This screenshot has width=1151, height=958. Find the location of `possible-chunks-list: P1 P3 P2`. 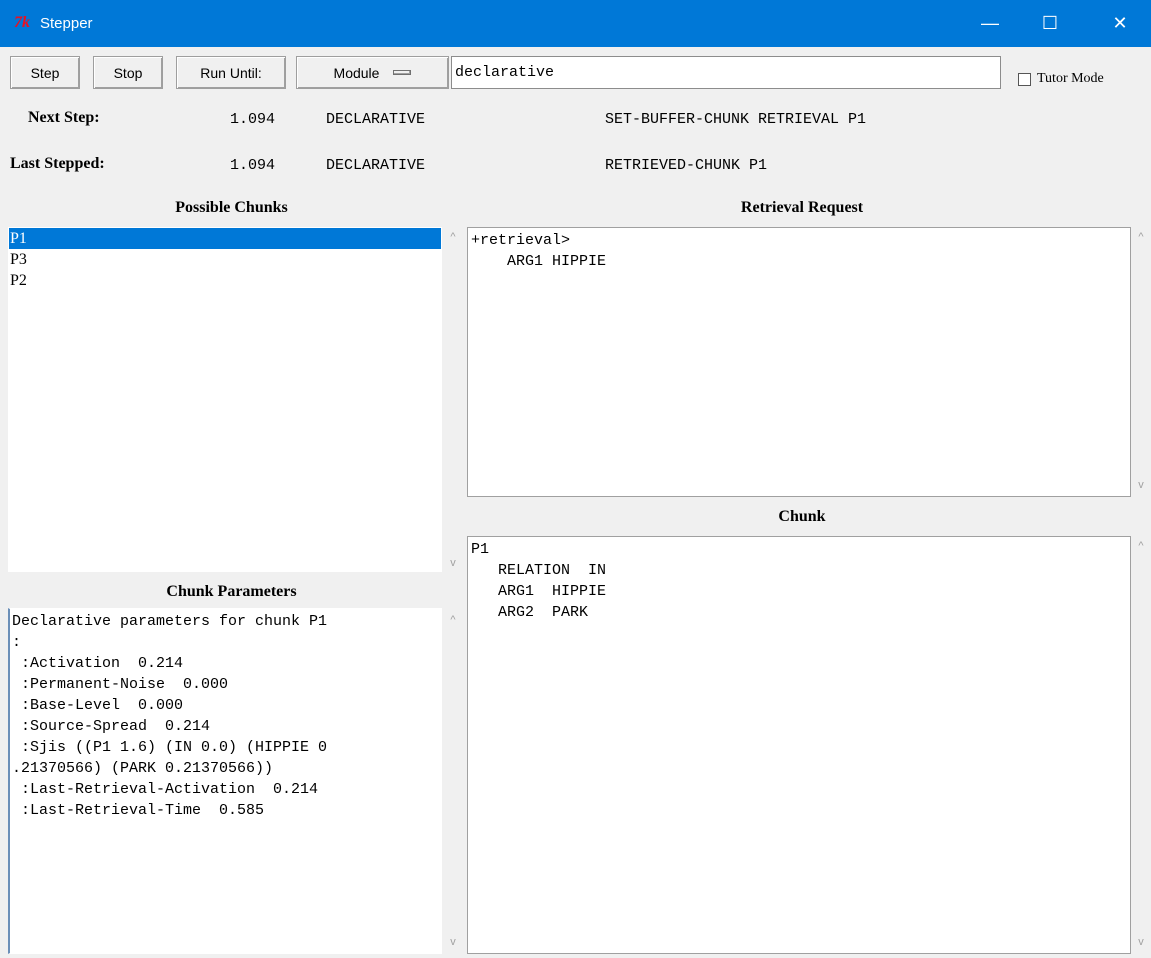

possible-chunks-list: P1 P3 P2 is located at coordinates (225, 399).